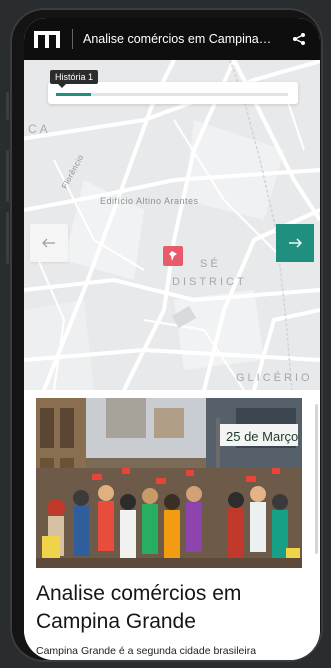 The width and height of the screenshot is (331, 668). I want to click on app-header: Analise comércios em Campina Grande, so click(172, 39).